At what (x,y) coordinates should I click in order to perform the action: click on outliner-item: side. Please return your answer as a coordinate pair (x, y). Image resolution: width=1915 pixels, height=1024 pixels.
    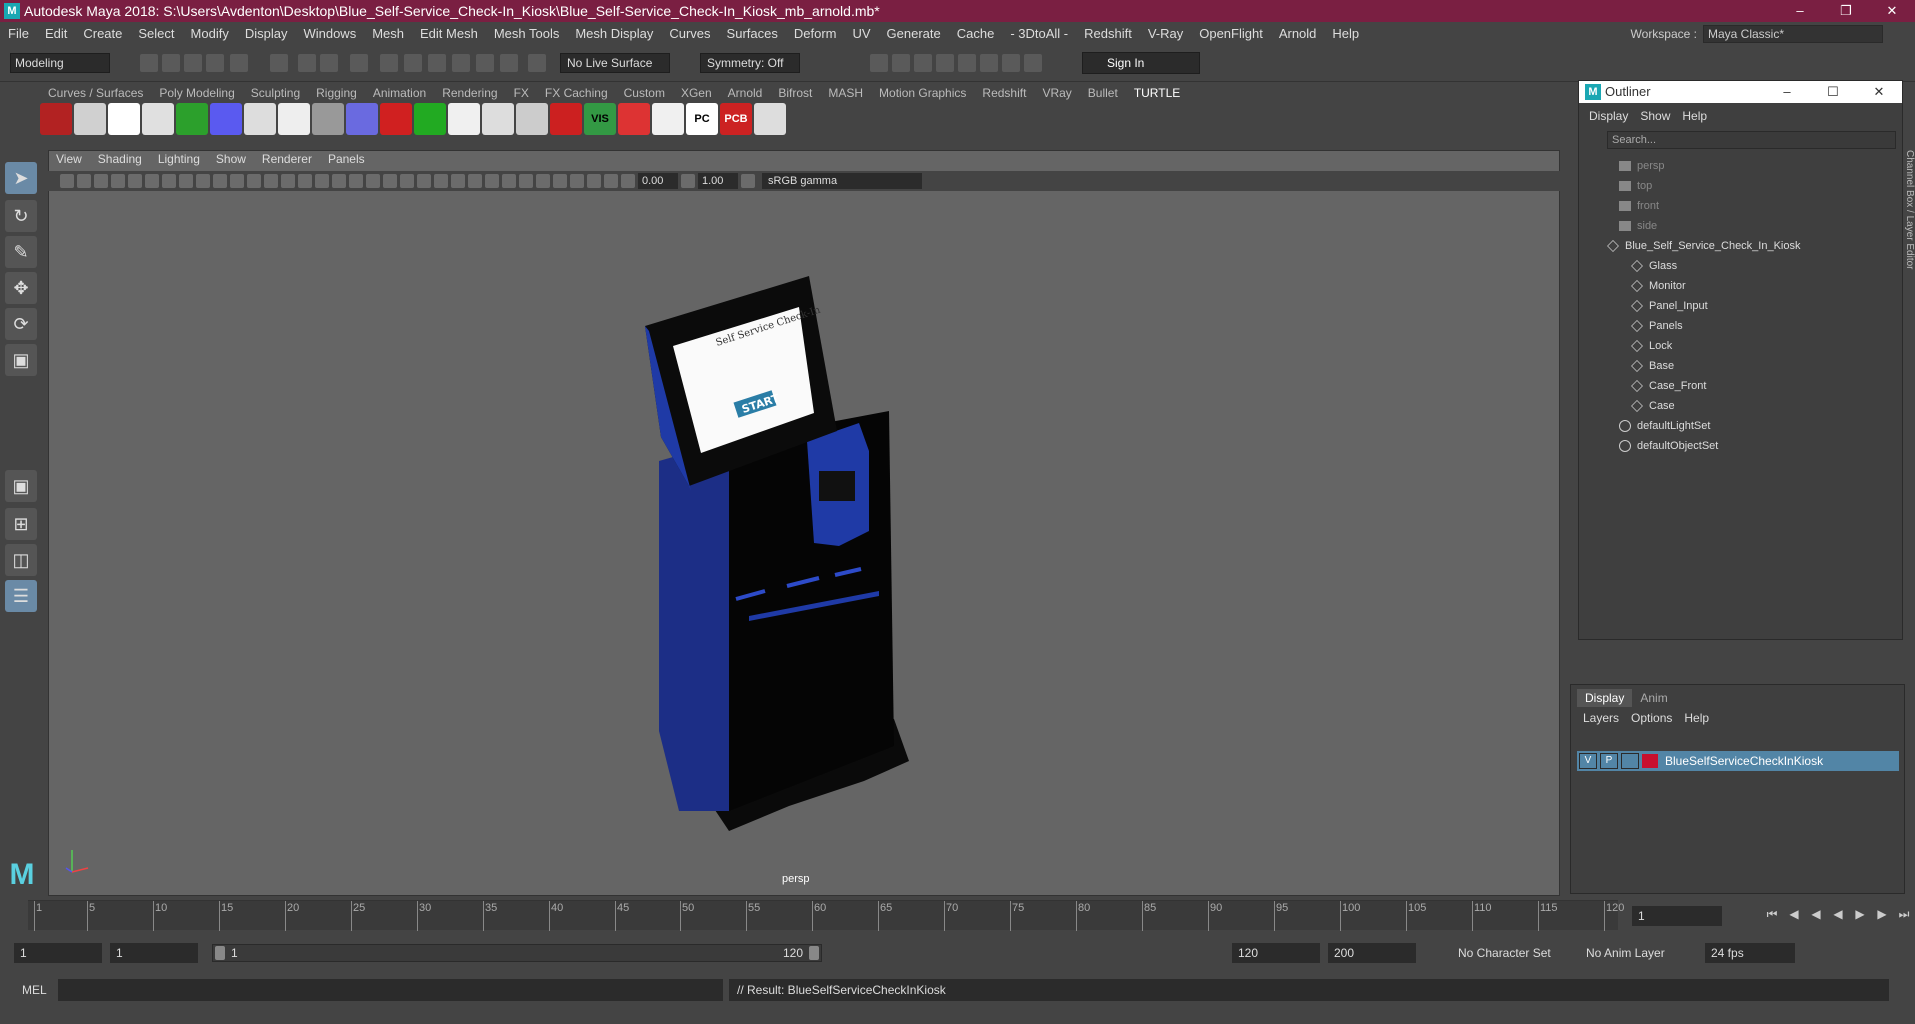
    Looking at the image, I should click on (1729, 226).